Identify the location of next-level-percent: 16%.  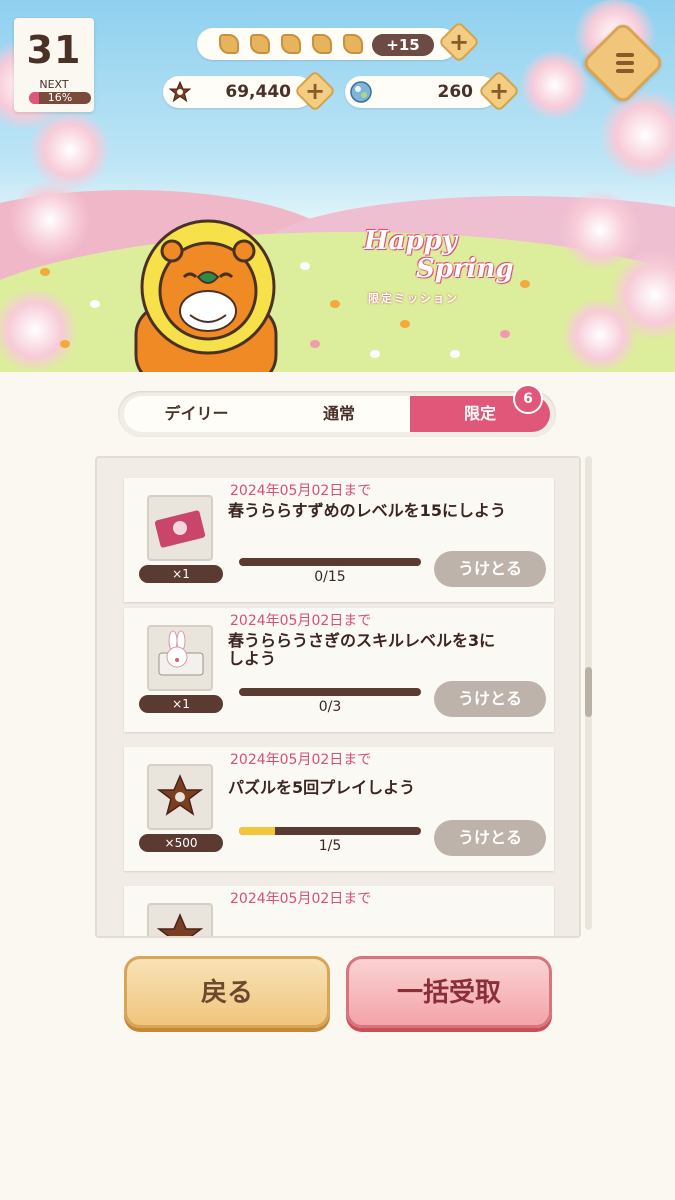
(60, 98).